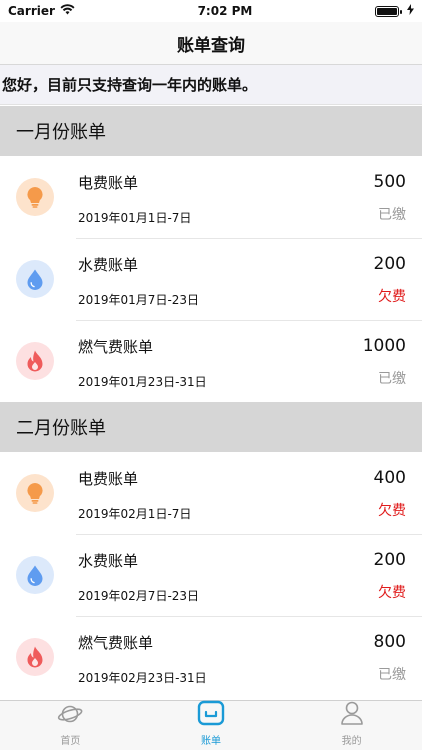 This screenshot has height=750, width=422. What do you see at coordinates (211, 279) in the screenshot?
I see `bill-row: 水费账单 2019年01月7日-23日 200 欠费` at bounding box center [211, 279].